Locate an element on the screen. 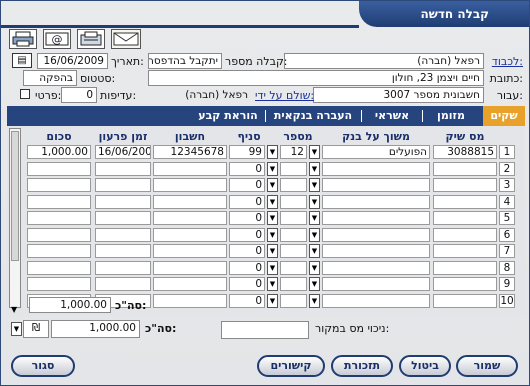 This screenshot has width=530, height=386. close-button: סגור is located at coordinates (43, 366).